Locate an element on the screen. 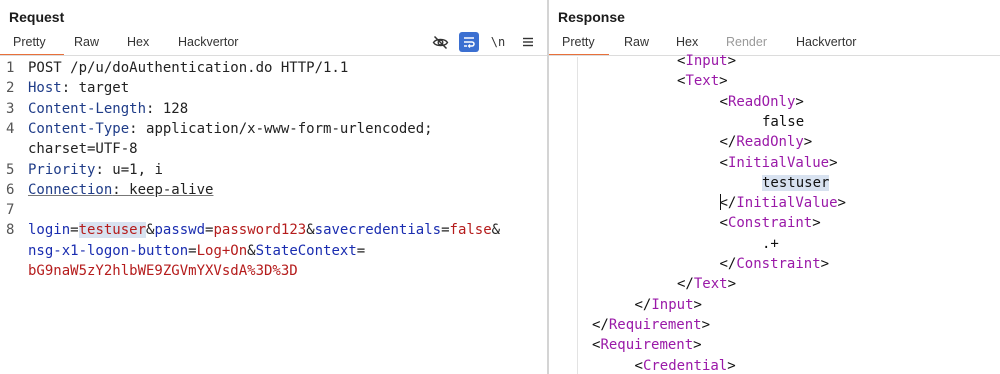 Image resolution: width=1000 pixels, height=374 pixels. xml-tag: <ReadOnly> is located at coordinates (761, 101).